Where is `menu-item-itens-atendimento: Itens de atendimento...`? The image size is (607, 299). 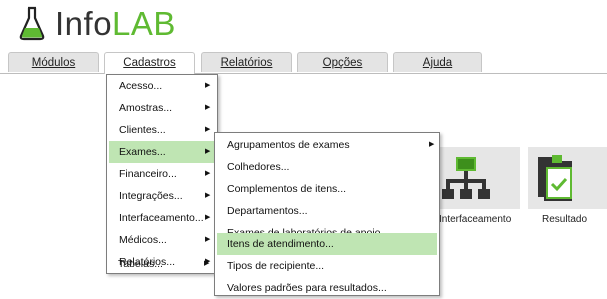
menu-item-itens-atendimento: Itens de atendimento... is located at coordinates (327, 244).